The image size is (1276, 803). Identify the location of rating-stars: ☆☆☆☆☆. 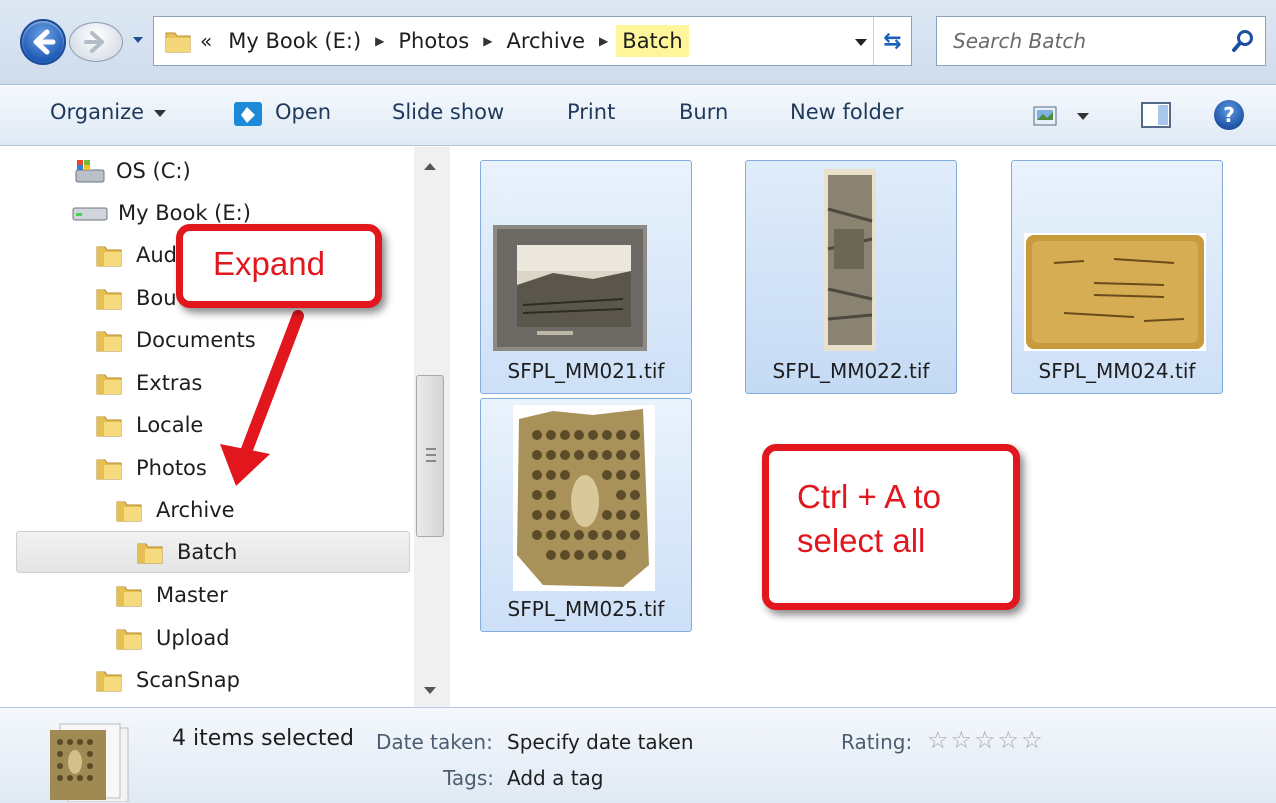
(986, 740).